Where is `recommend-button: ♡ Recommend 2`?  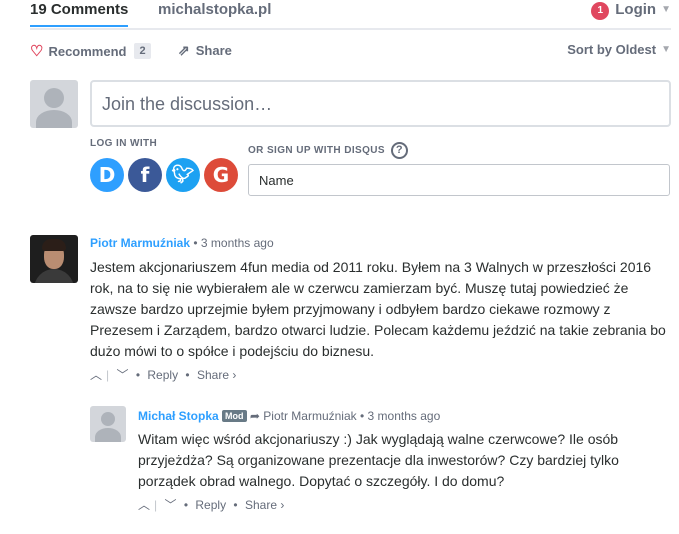
recommend-button: ♡ Recommend 2 is located at coordinates (90, 51).